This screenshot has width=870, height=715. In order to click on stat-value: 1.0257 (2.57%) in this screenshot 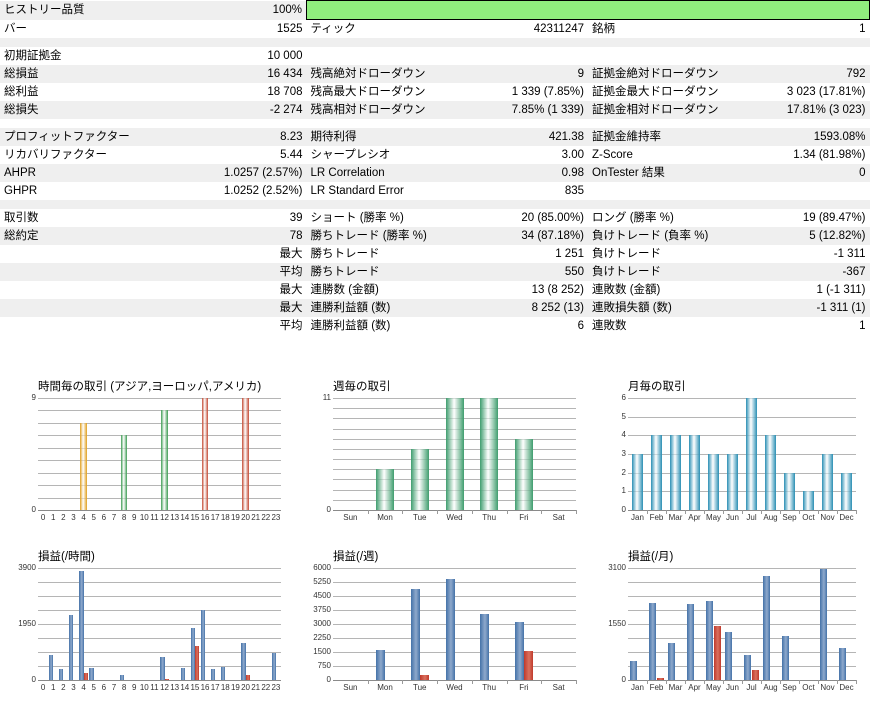, I will do `click(260, 173)`.